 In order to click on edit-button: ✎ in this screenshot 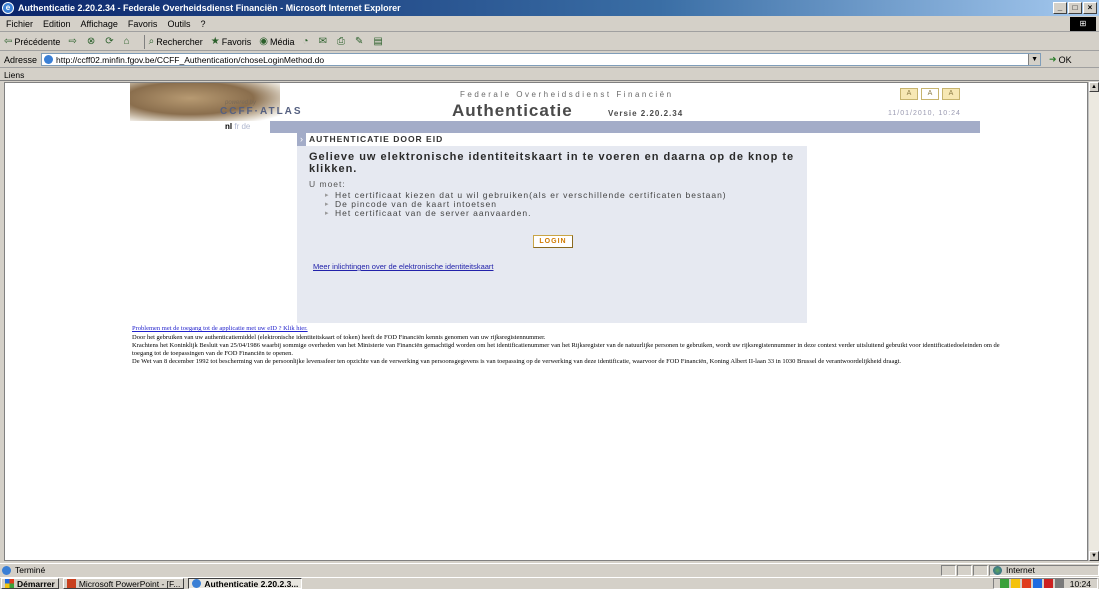, I will do `click(360, 41)`.